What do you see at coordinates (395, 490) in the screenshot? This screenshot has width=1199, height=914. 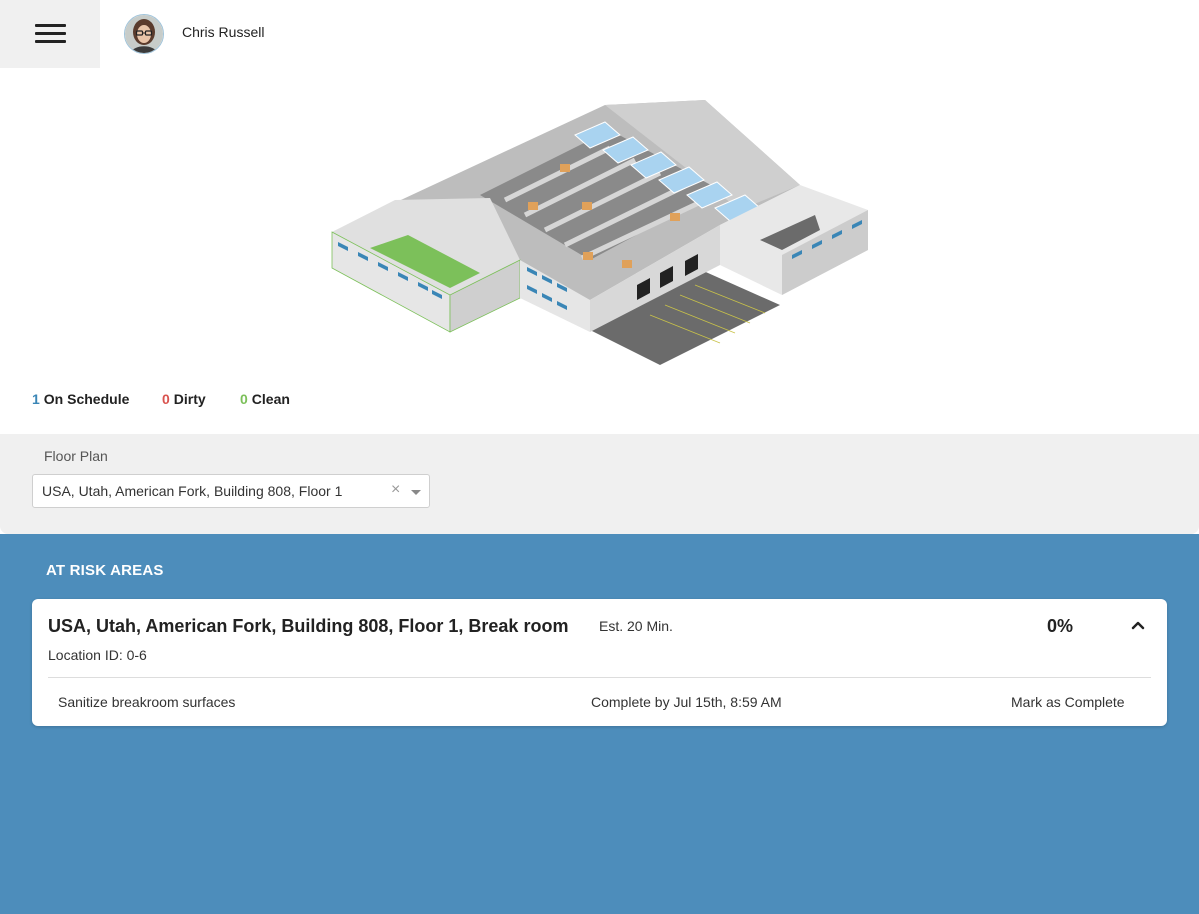 I see `clear-selection-icon: ×` at bounding box center [395, 490].